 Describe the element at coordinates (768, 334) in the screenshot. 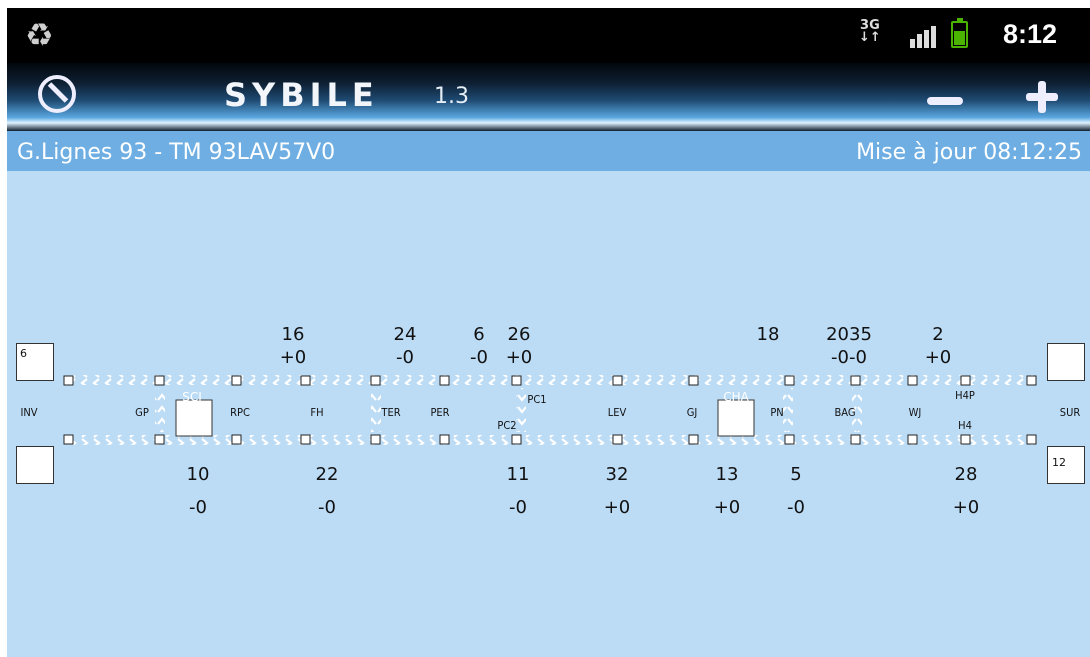

I see `top-count: 18` at that location.